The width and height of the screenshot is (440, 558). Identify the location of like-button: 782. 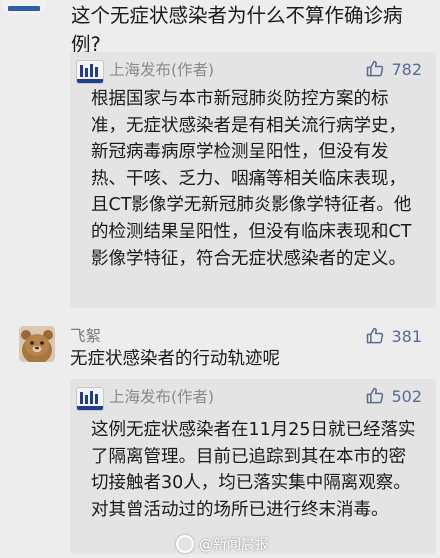
(393, 69).